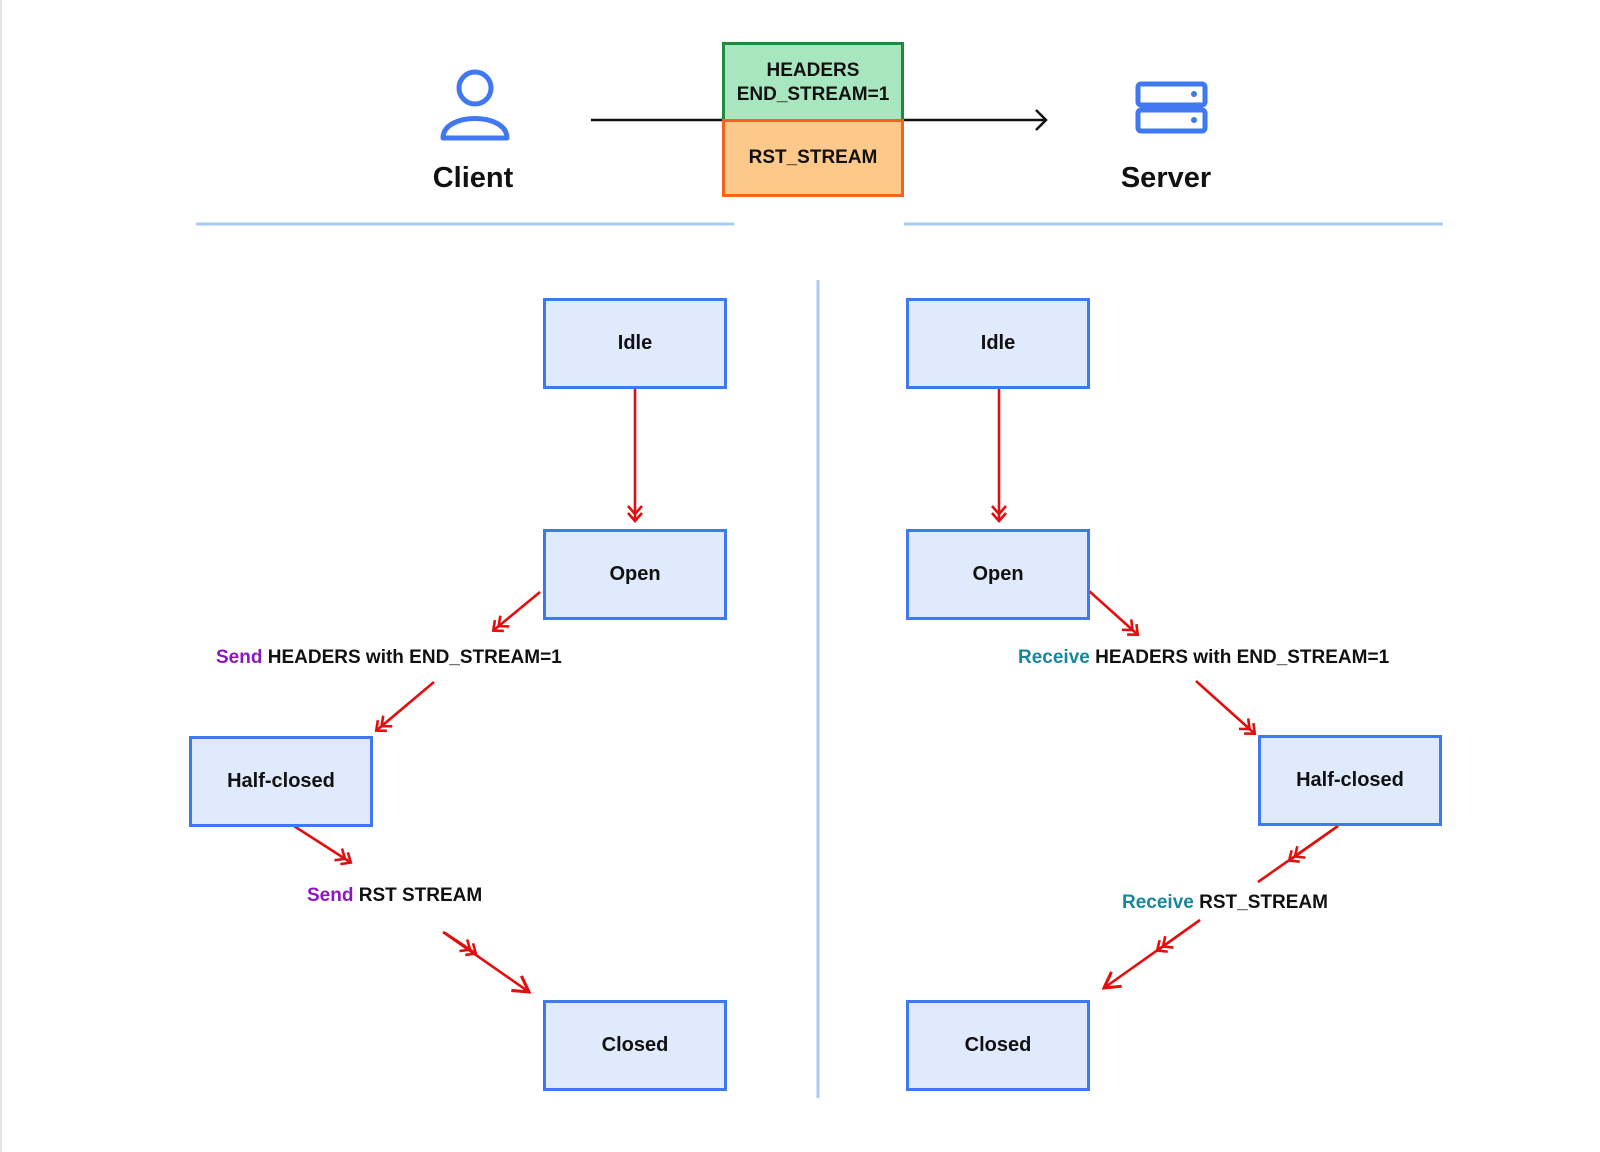 The width and height of the screenshot is (1600, 1152). I want to click on transition-text: RST STREAM, so click(420, 895).